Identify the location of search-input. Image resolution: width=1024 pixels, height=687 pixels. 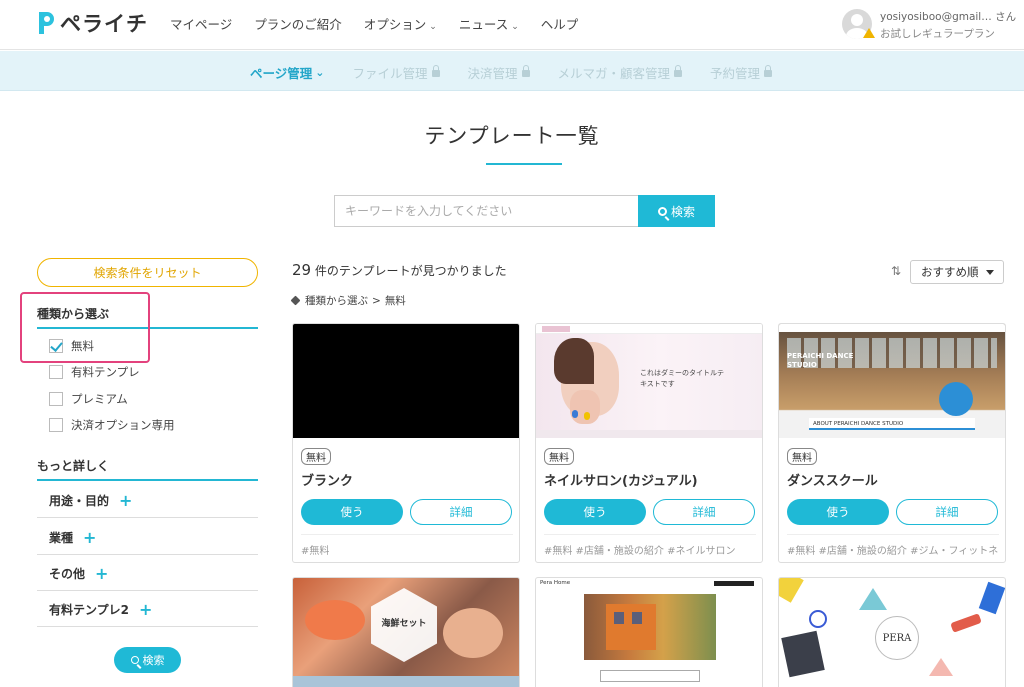
(486, 211).